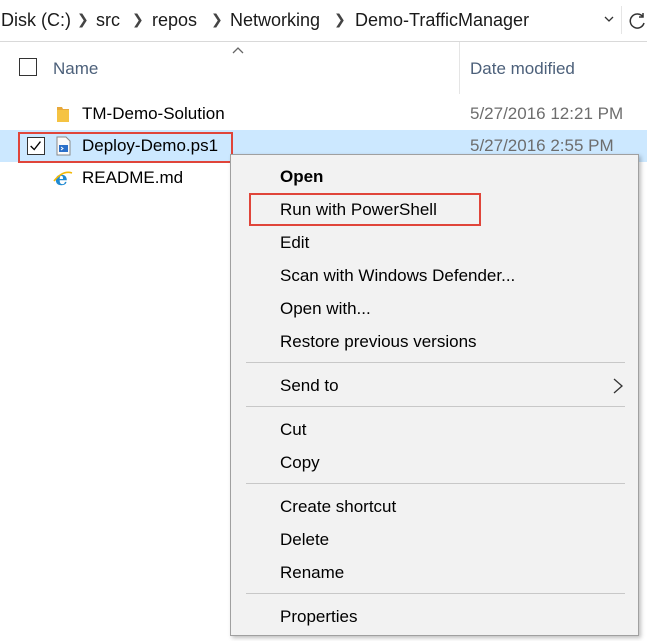  Describe the element at coordinates (28, 67) in the screenshot. I see `select-all-checkbox` at that location.